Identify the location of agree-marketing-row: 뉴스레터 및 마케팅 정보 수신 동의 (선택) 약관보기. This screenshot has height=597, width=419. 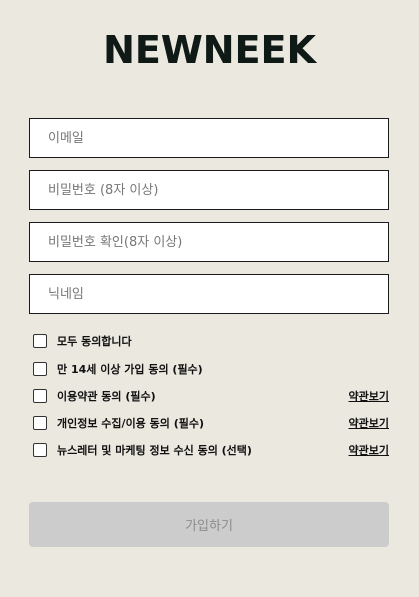
(211, 450).